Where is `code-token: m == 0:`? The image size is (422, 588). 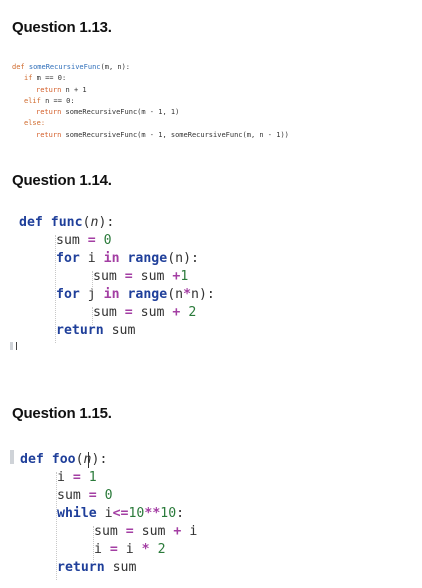
code-token: m == 0: is located at coordinates (51, 78).